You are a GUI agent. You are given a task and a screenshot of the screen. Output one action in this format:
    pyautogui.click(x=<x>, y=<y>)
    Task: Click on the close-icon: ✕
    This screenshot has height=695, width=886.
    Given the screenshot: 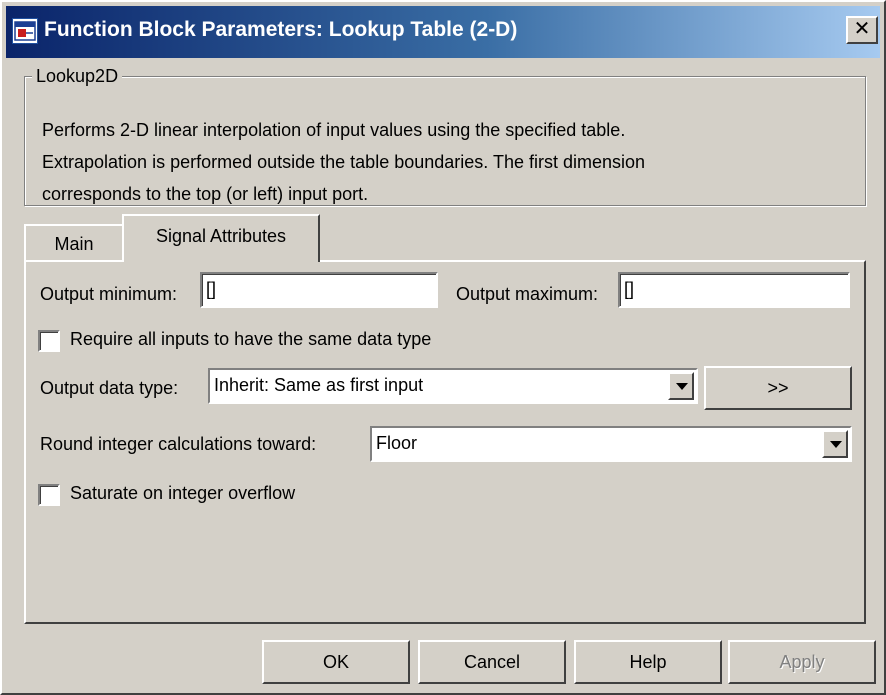 What is the action you would take?
    pyautogui.click(x=862, y=30)
    